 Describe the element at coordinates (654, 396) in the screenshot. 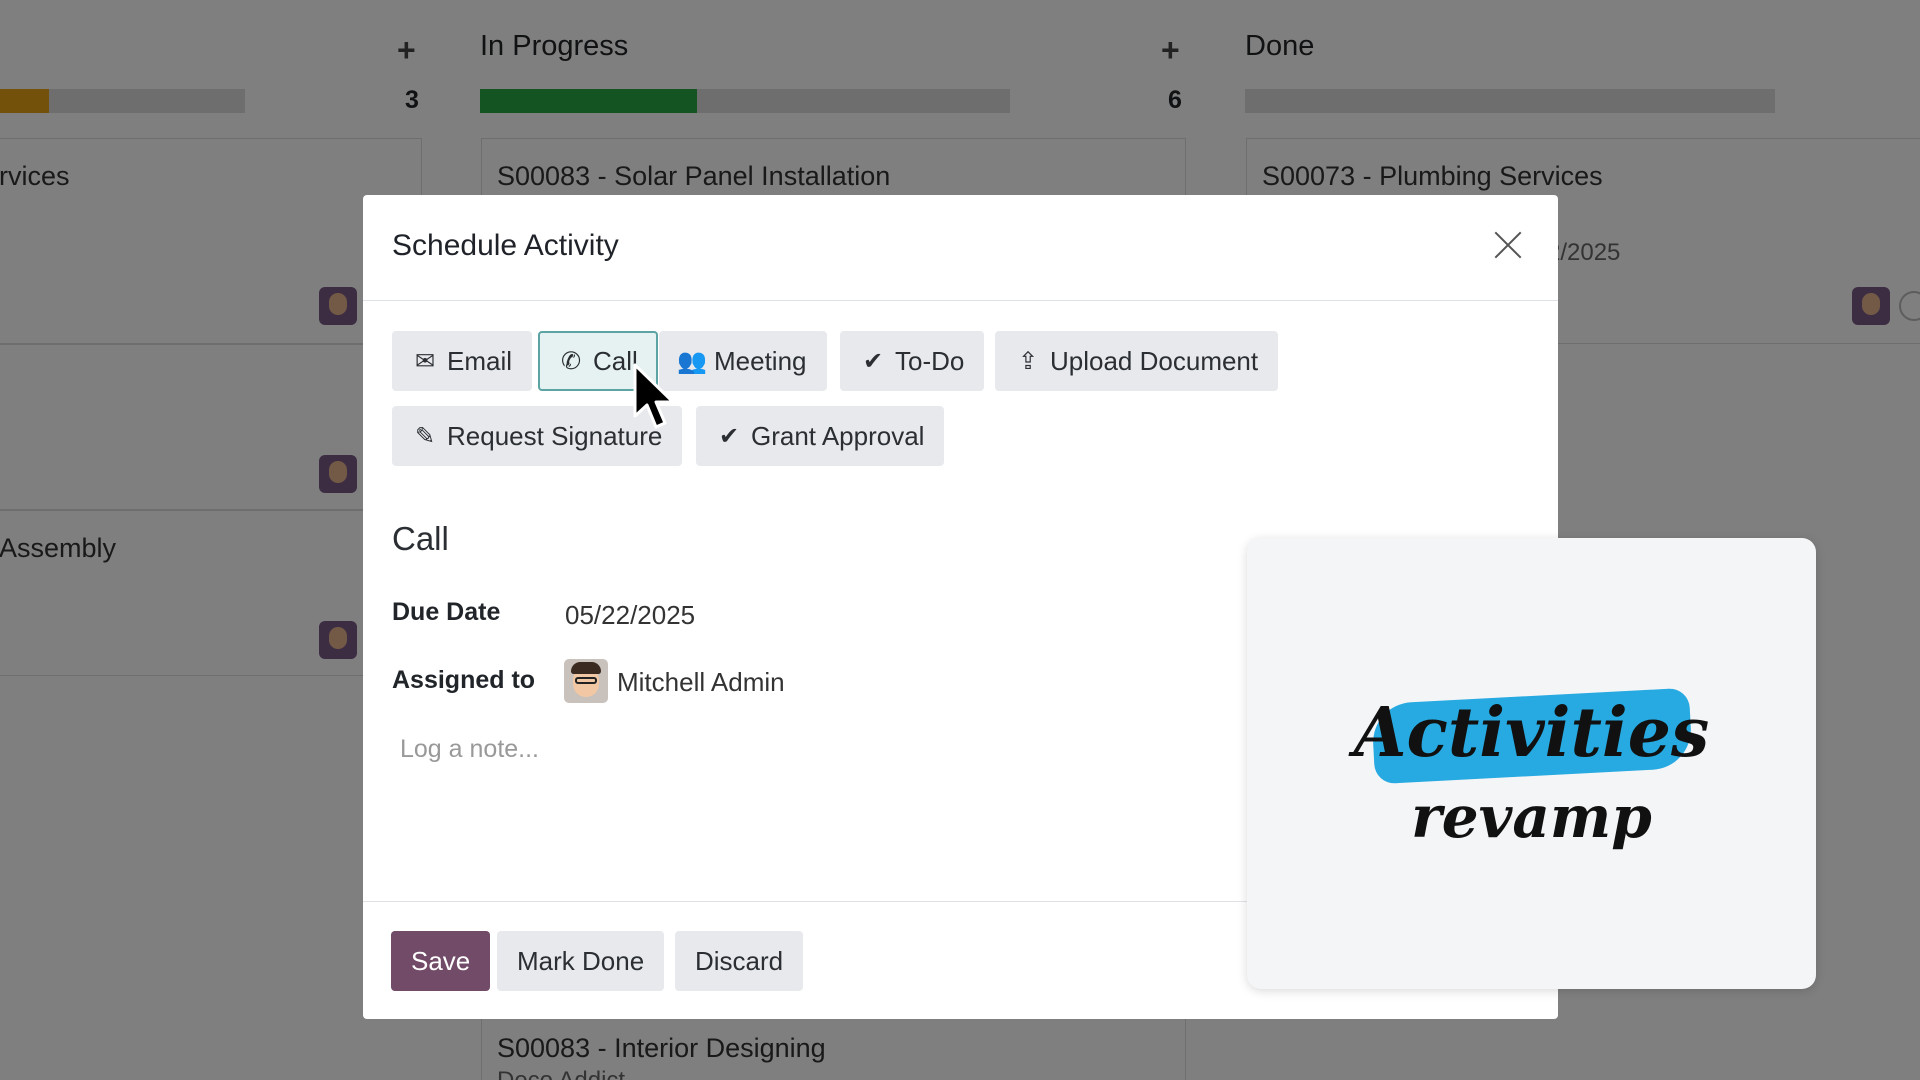

I see `mouse-cursor-icon` at that location.